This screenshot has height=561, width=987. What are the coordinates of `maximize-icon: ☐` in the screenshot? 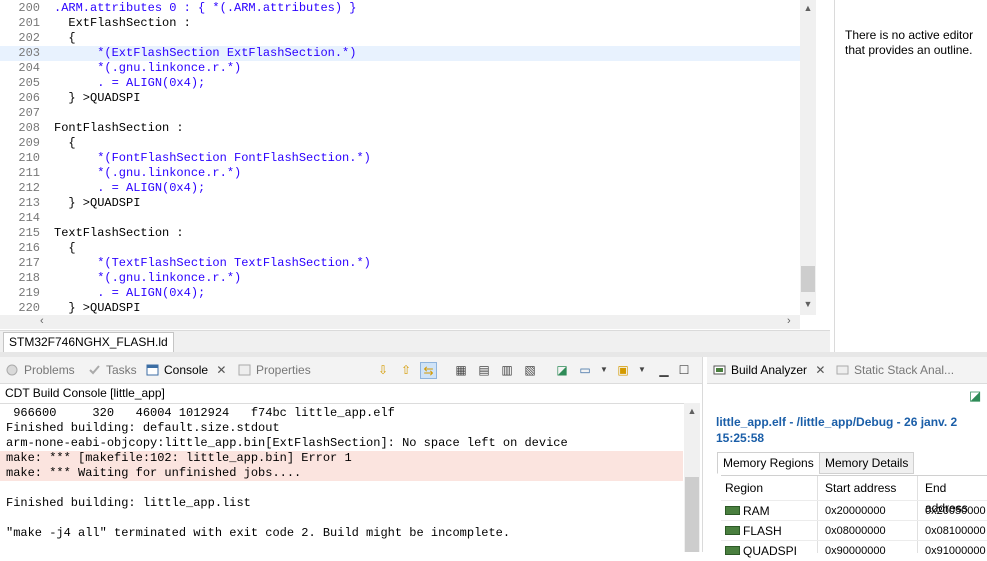 It's located at (684, 370).